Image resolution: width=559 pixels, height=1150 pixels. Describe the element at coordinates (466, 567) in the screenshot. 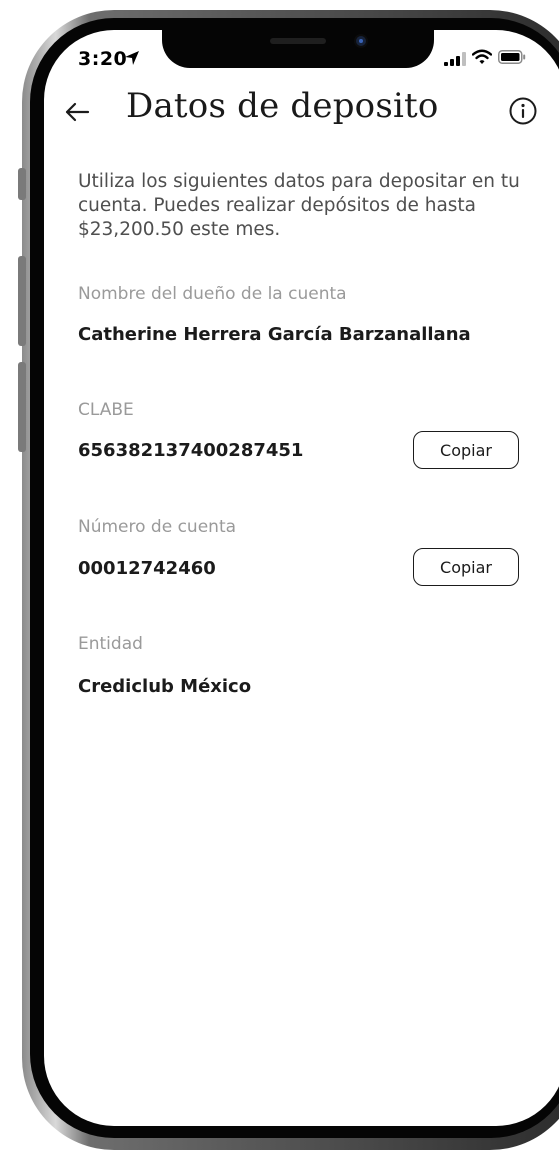

I see `copy-account-number-button: Copiar` at that location.